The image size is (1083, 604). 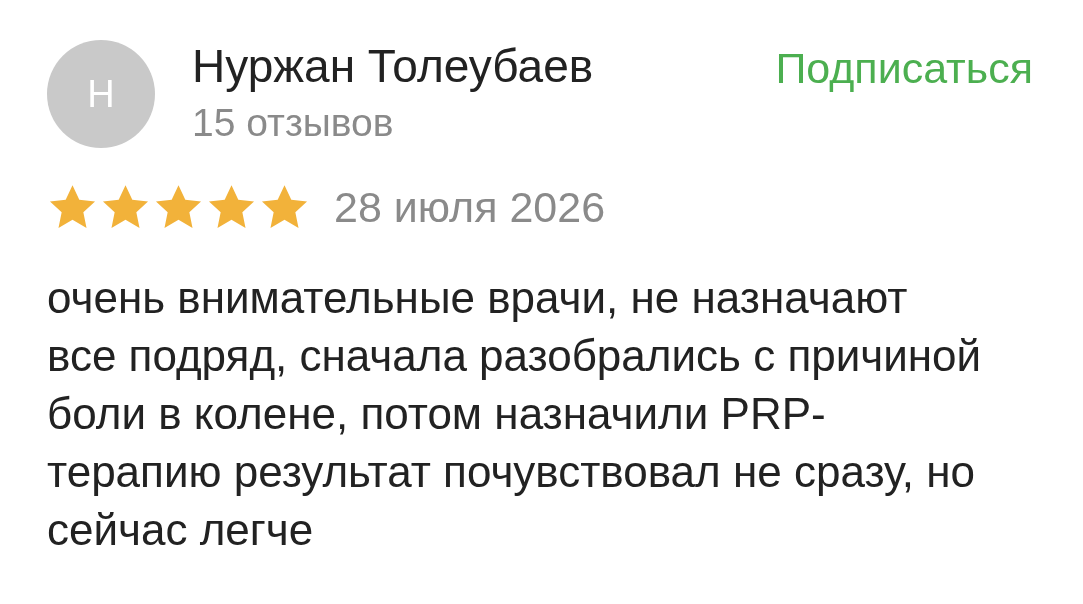 What do you see at coordinates (293, 123) in the screenshot?
I see `reviews-count: 15 отзывов` at bounding box center [293, 123].